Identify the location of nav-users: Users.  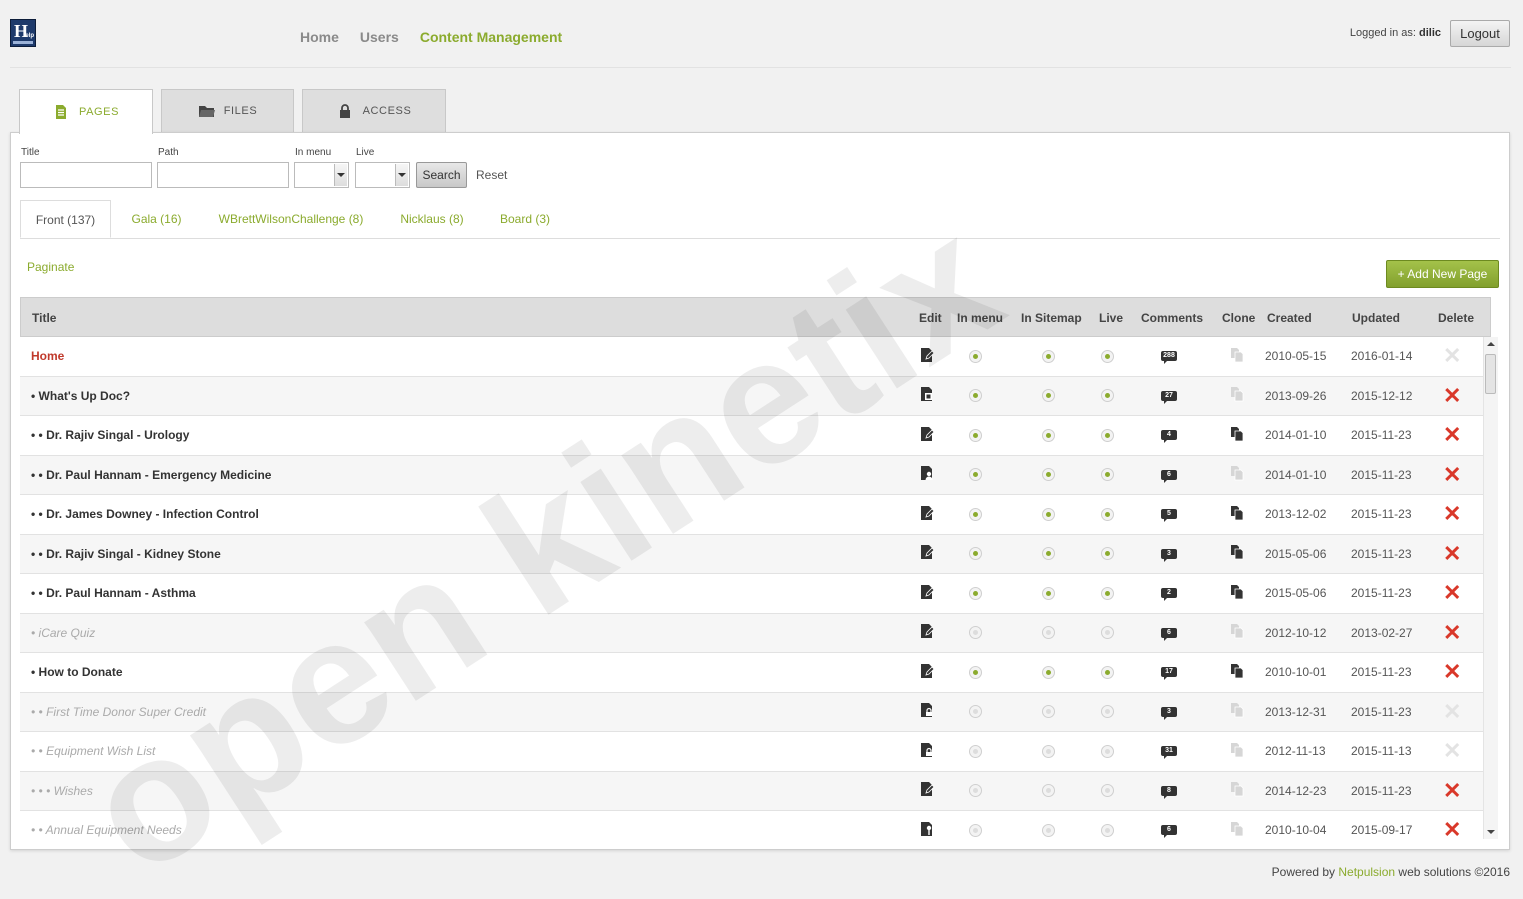
(379, 37).